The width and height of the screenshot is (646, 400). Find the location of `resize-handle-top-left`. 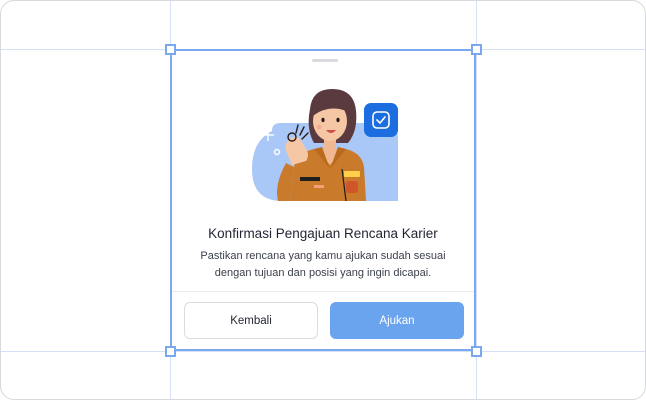

resize-handle-top-left is located at coordinates (170, 49).